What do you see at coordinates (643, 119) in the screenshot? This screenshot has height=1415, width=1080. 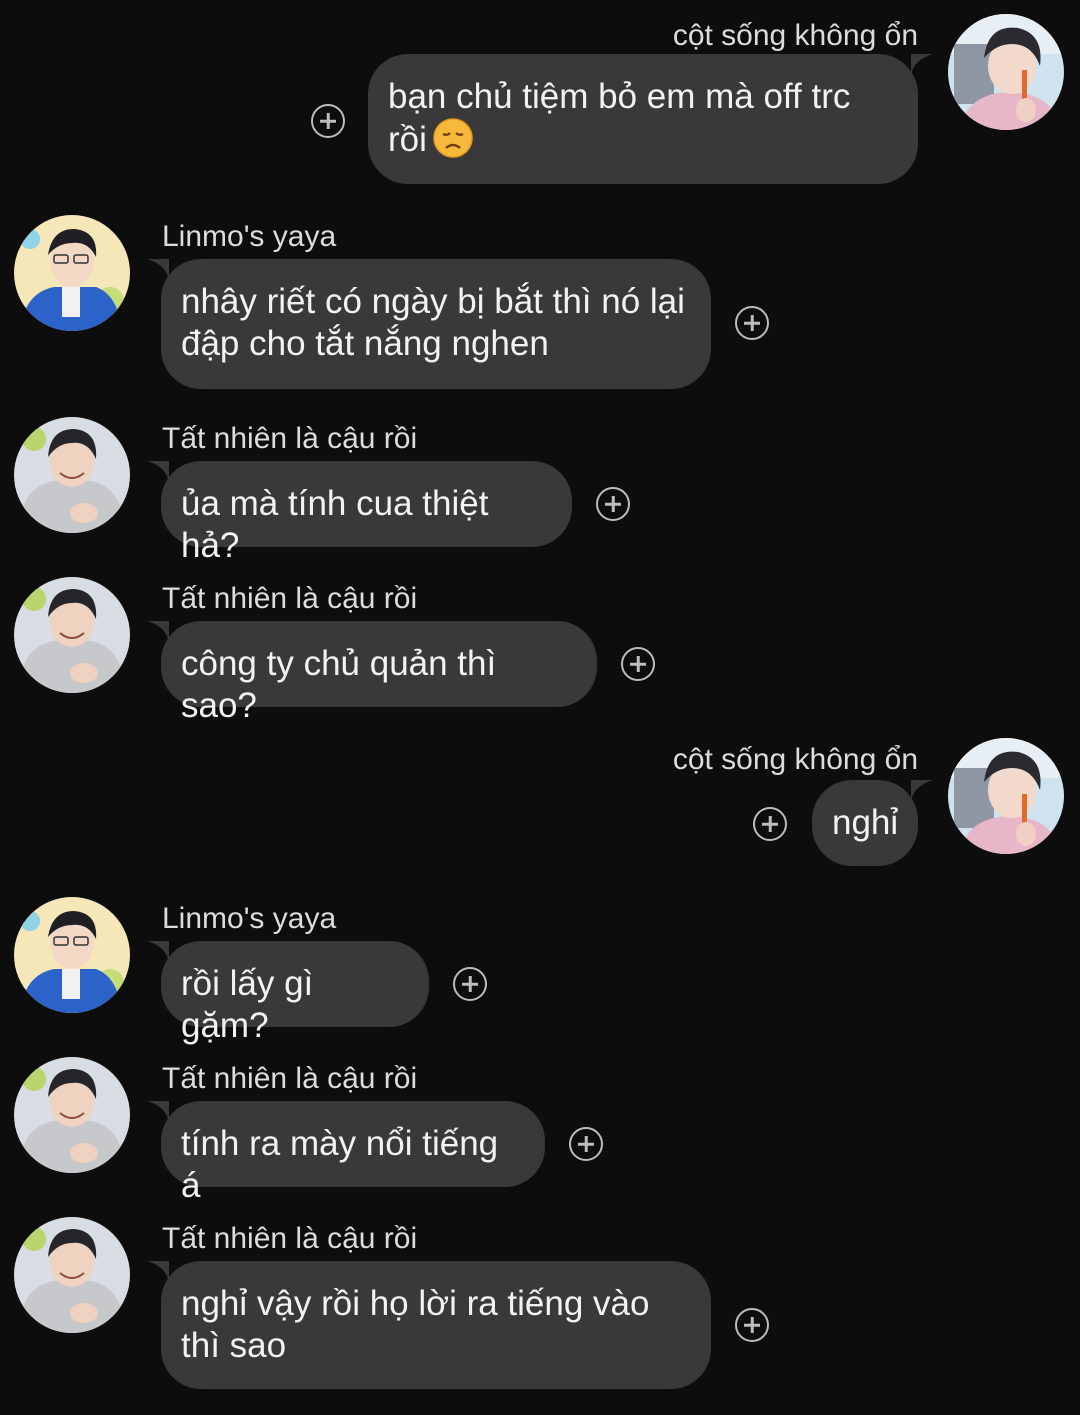 I see `message-bubble: bạn chủ tiệm bỏ em mà off trc rồi` at bounding box center [643, 119].